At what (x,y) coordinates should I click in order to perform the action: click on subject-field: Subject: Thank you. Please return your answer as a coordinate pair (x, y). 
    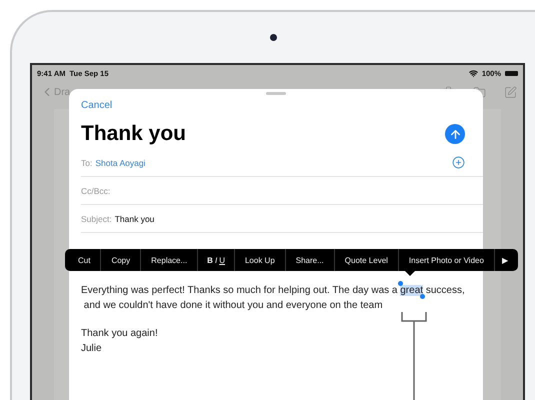
    Looking at the image, I should click on (282, 219).